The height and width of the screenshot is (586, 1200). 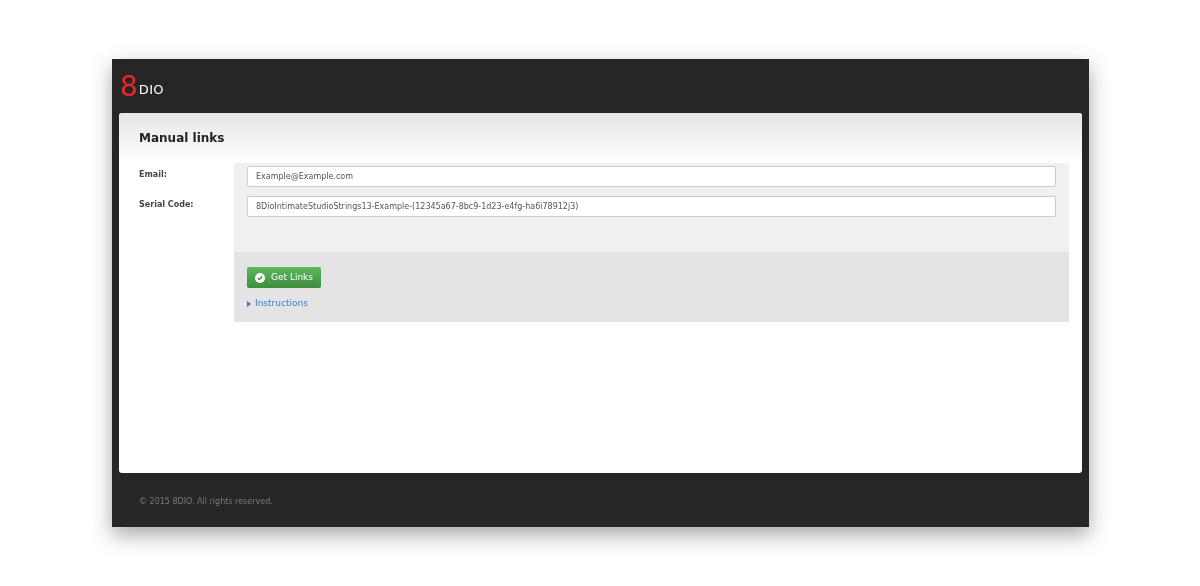 I want to click on text-field: Example@Example.com, so click(x=651, y=176).